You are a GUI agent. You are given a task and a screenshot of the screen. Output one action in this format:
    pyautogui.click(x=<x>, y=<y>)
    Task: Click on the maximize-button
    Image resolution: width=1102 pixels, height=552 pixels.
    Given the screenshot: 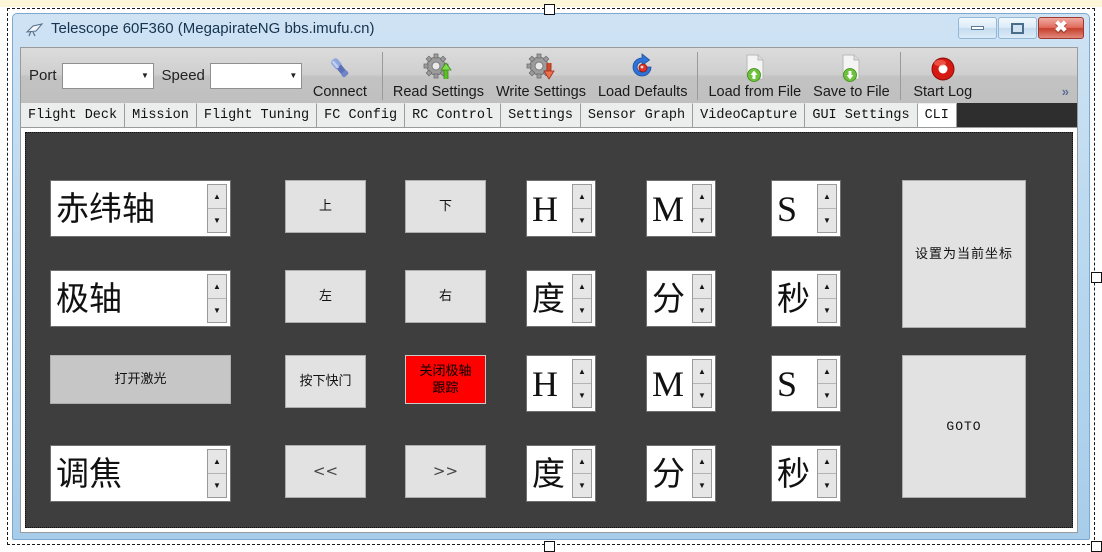 What is the action you would take?
    pyautogui.click(x=1017, y=28)
    